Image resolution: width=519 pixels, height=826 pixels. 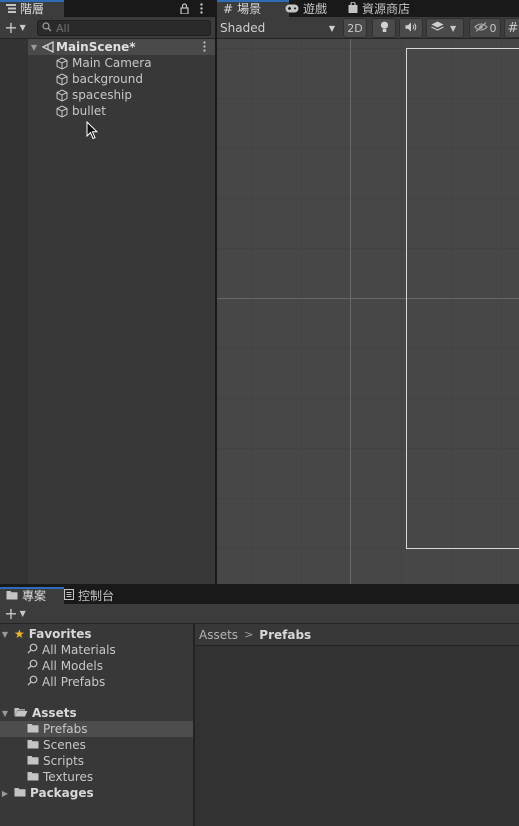 I want to click on hierarchy-item-main-camera: Main Camera, so click(x=121, y=63).